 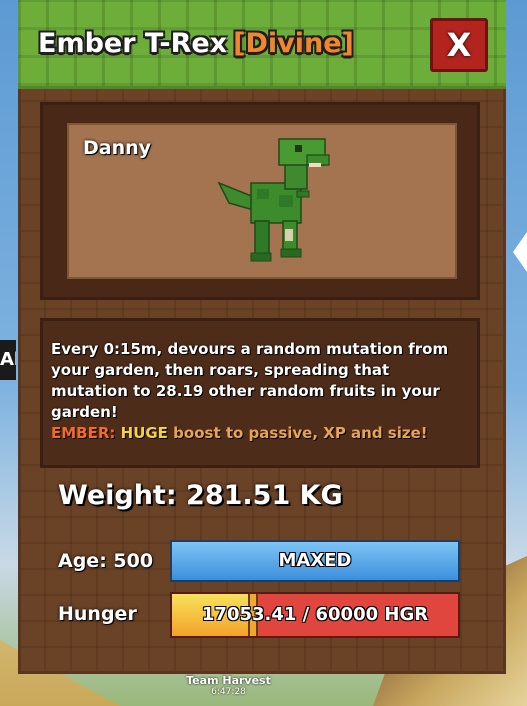 I want to click on card-header: Ember T-Rex [Divine] X, so click(x=262, y=44).